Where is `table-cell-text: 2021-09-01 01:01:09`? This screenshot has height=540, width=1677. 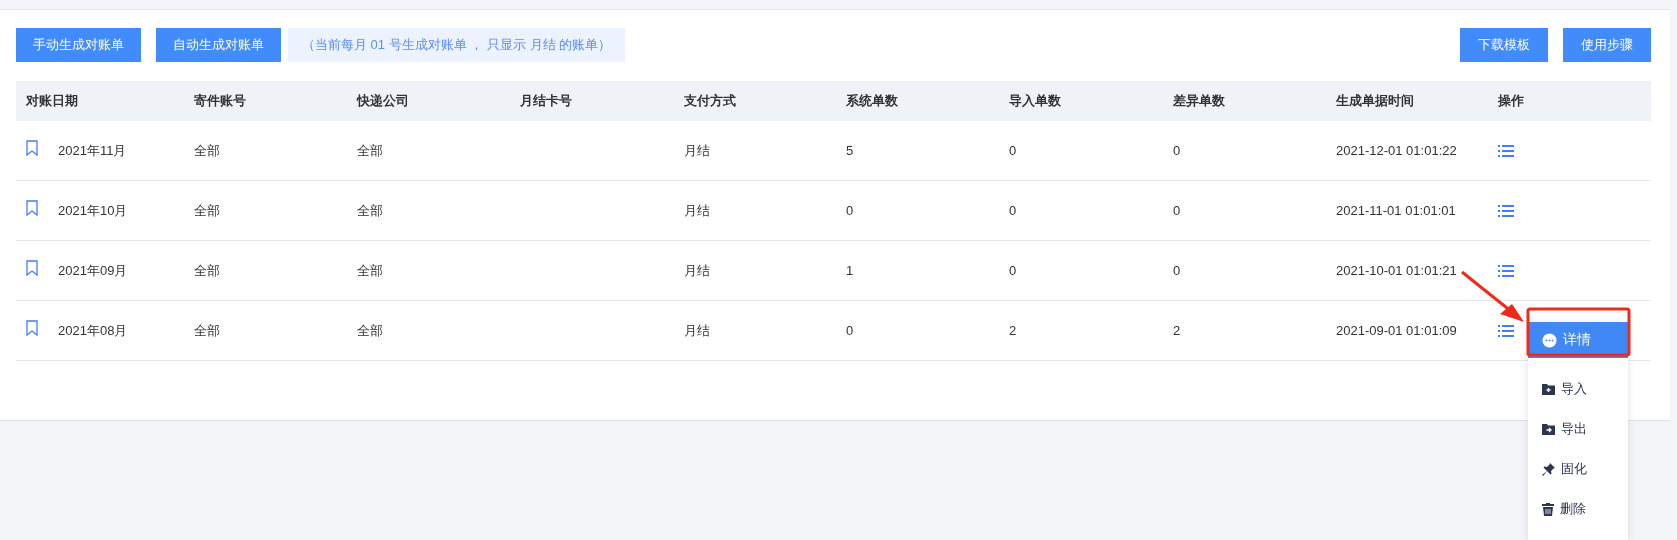
table-cell-text: 2021-09-01 01:01:09 is located at coordinates (1396, 330).